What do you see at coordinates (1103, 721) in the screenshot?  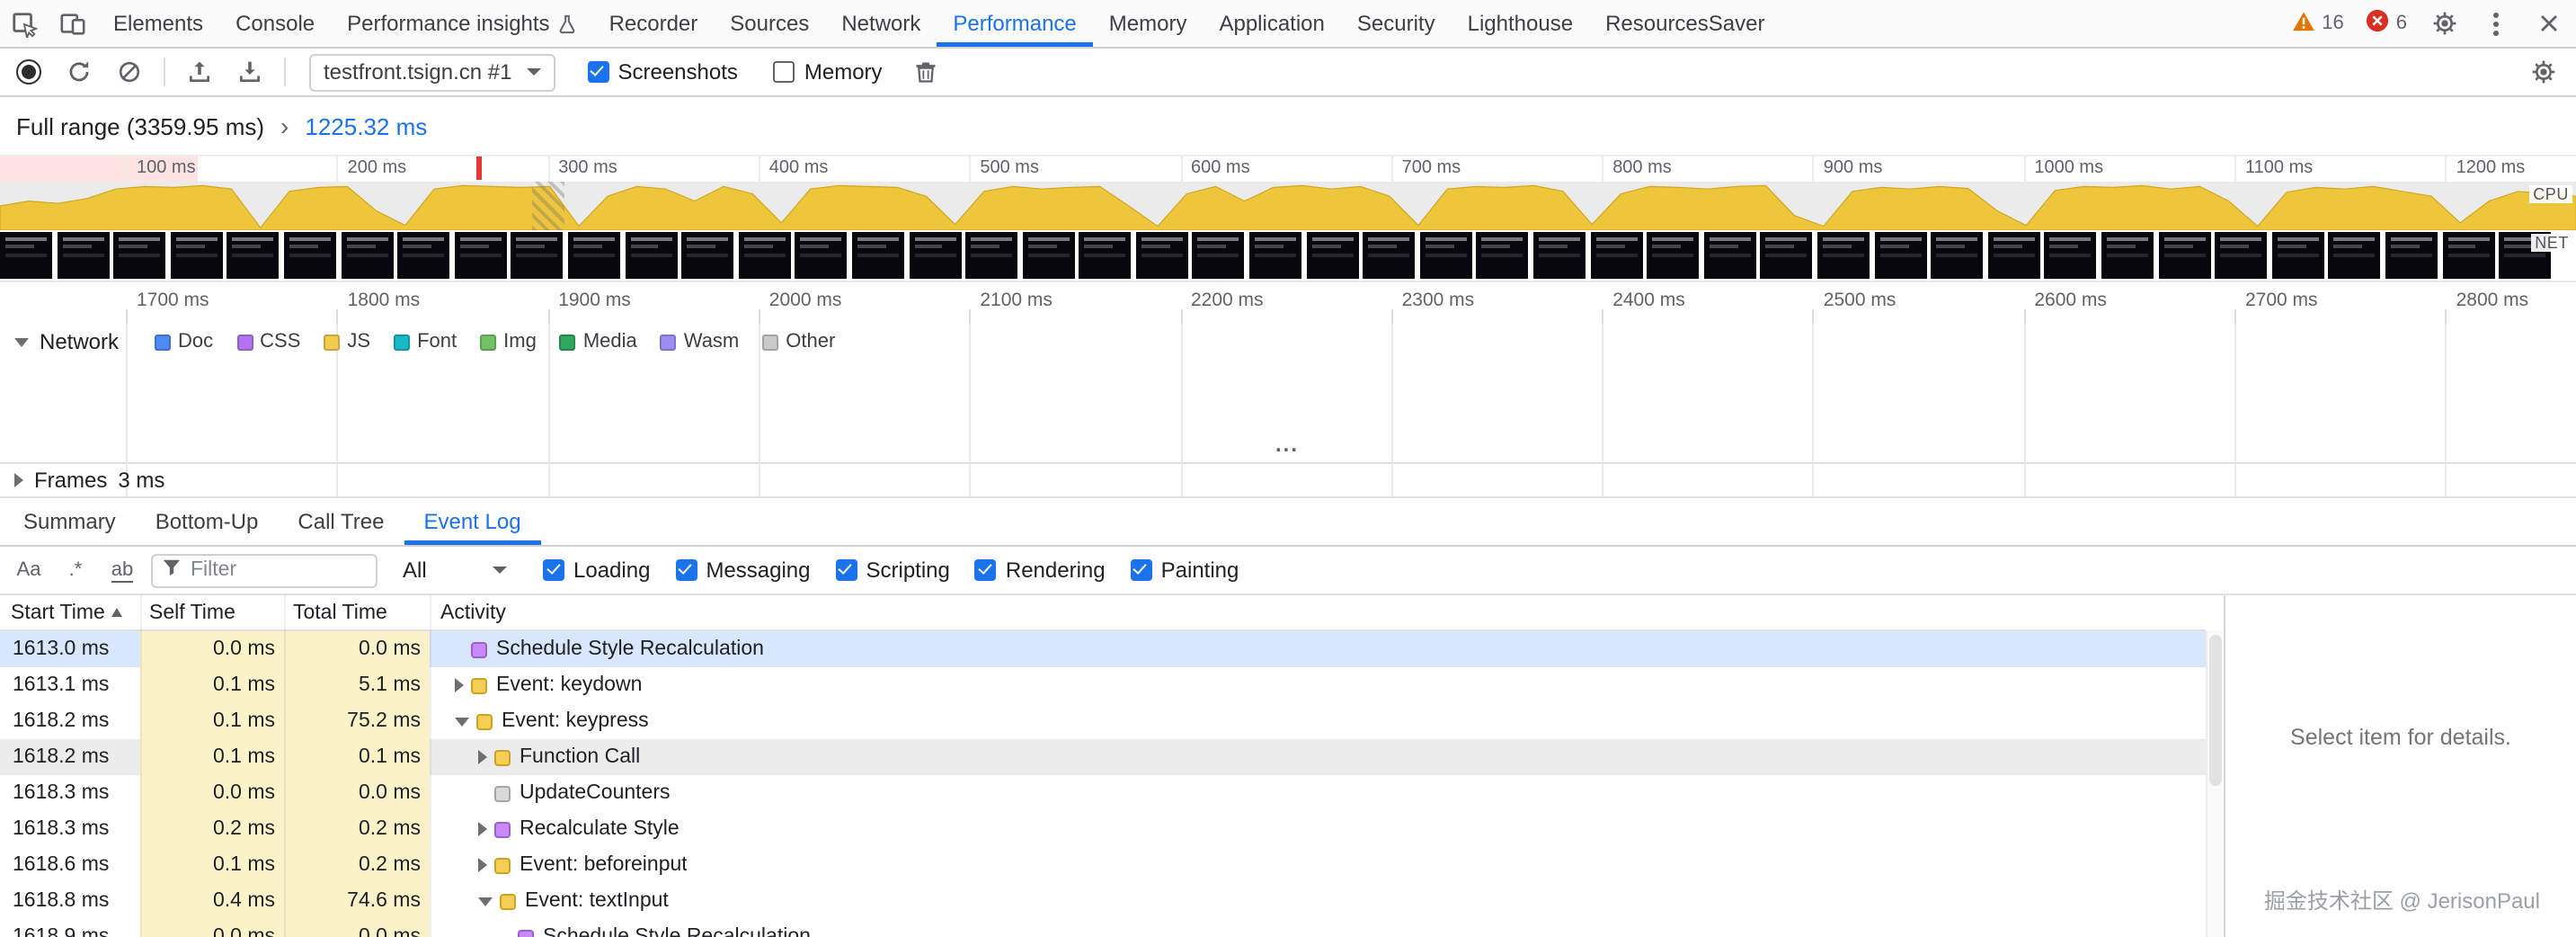 I see `event-log-row: 1618.2 ms 0.1 ms 75.2 ms Event: keypress` at bounding box center [1103, 721].